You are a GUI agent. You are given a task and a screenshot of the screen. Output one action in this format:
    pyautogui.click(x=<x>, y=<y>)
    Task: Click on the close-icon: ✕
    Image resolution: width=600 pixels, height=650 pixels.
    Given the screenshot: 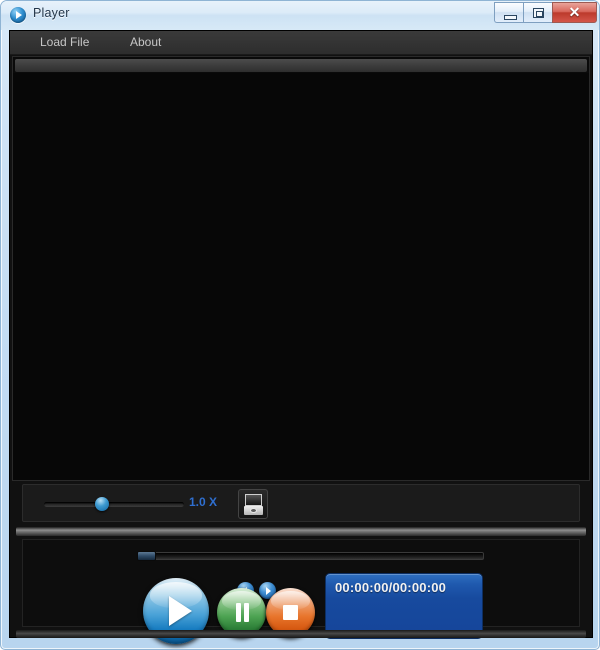 What is the action you would take?
    pyautogui.click(x=574, y=12)
    